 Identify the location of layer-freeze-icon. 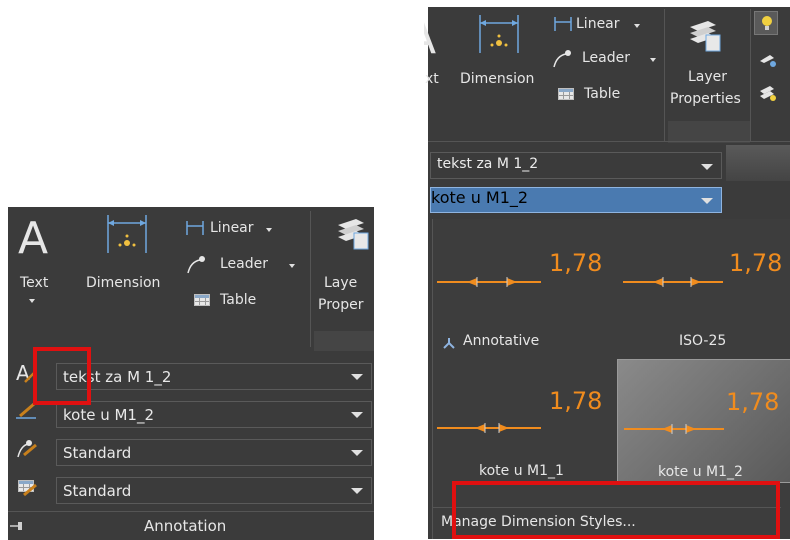
(768, 60).